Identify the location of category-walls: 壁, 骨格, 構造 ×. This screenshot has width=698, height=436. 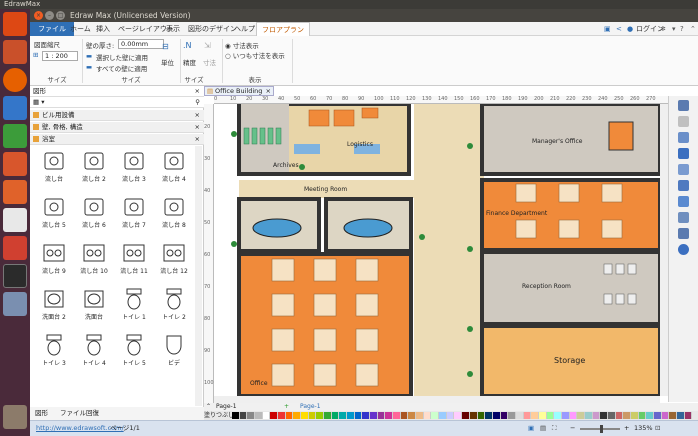
(117, 127).